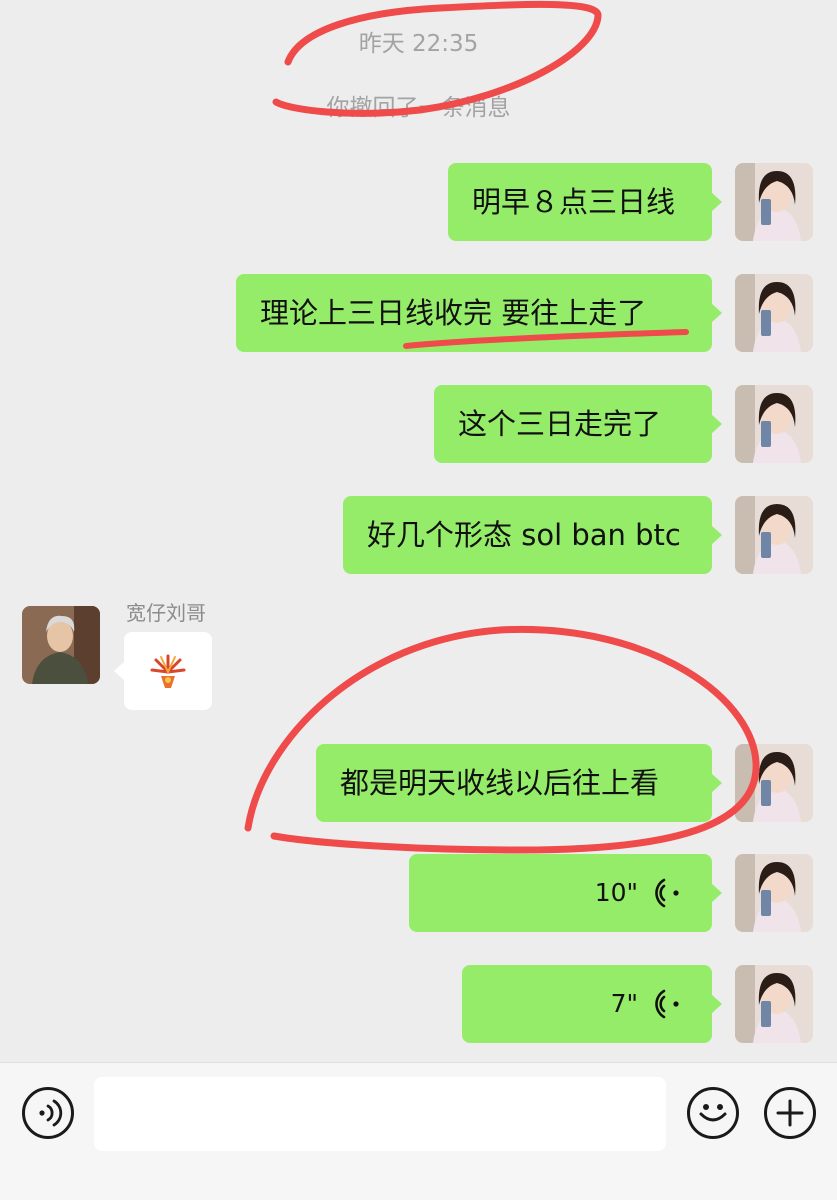  I want to click on sticker-message, so click(163, 671).